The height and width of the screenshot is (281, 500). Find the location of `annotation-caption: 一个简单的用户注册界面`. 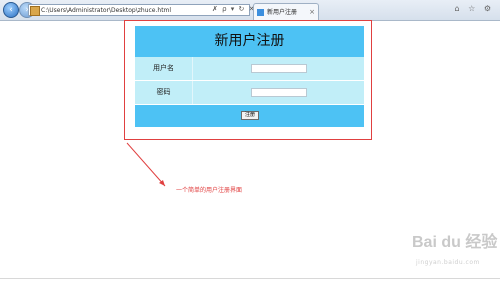

annotation-caption: 一个简单的用户注册界面 is located at coordinates (209, 190).